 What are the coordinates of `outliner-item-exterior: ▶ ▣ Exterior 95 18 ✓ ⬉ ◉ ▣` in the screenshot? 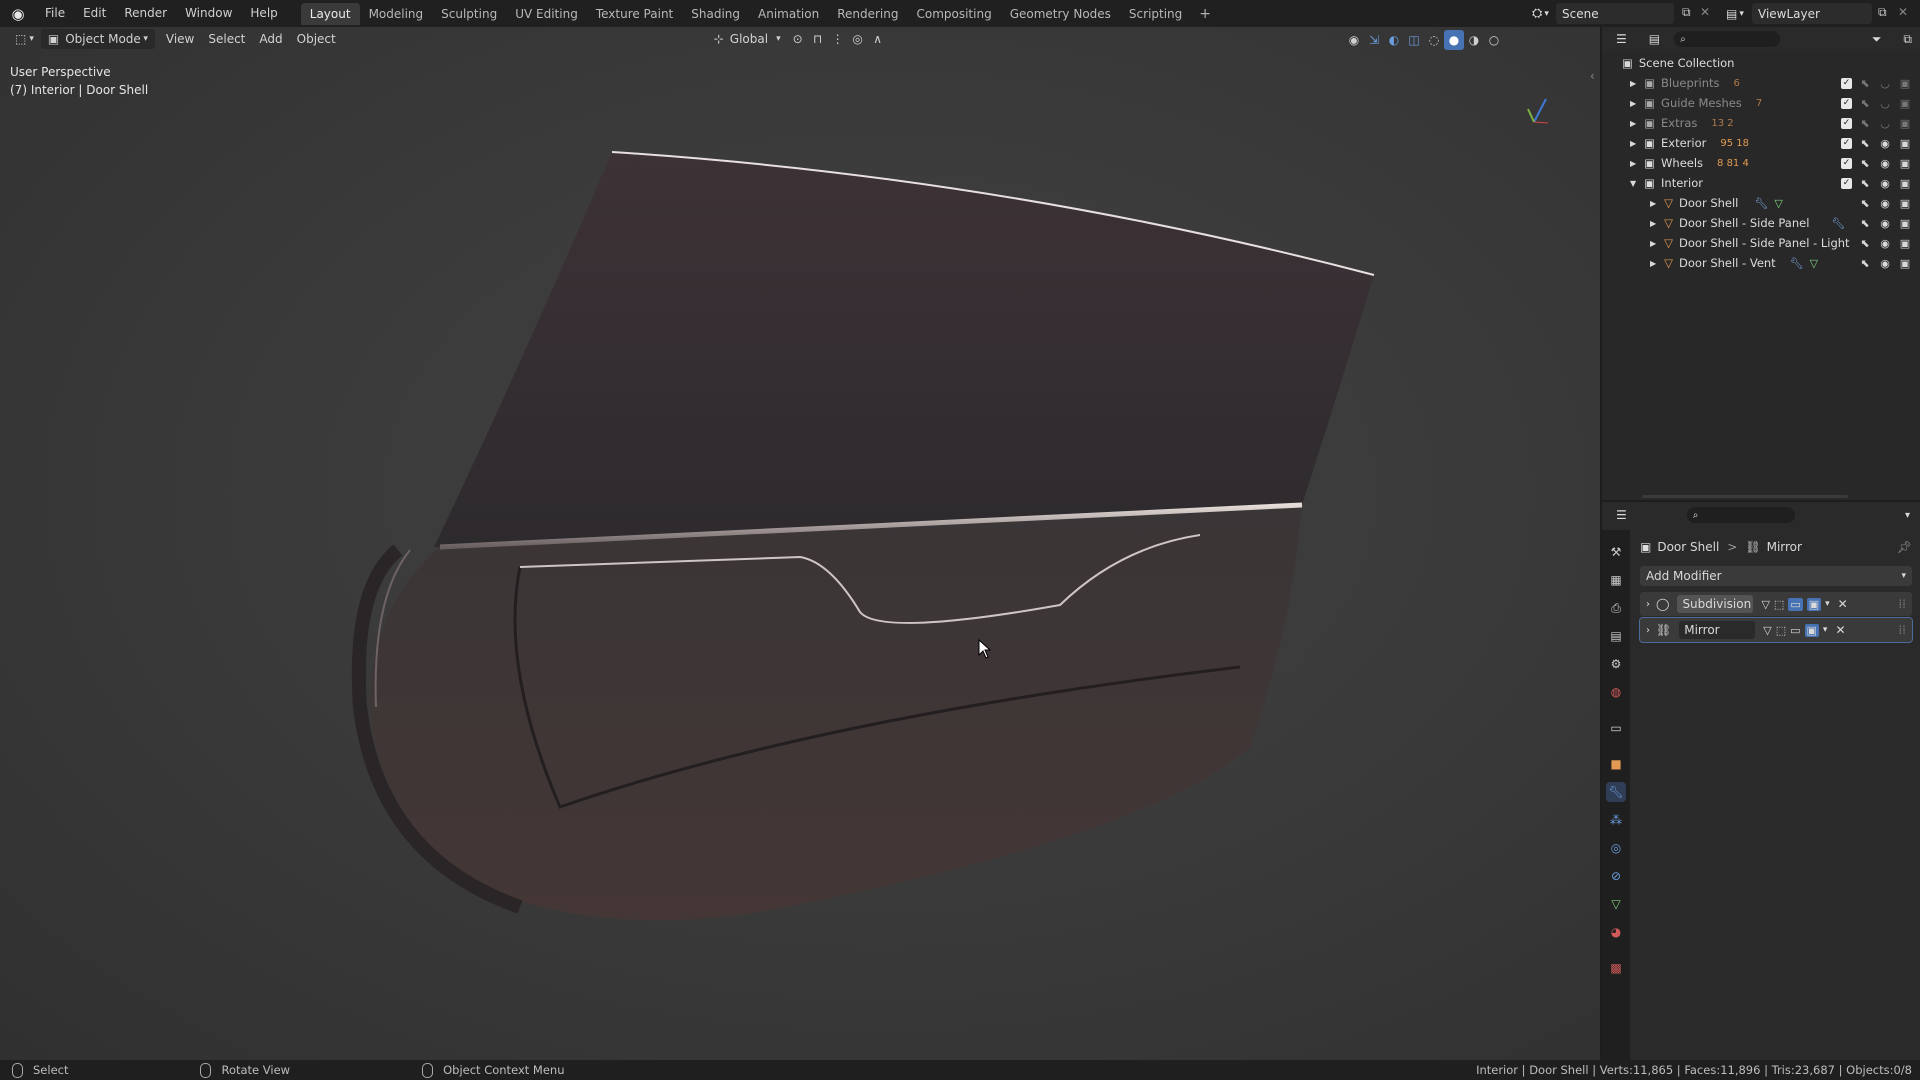 It's located at (1761, 143).